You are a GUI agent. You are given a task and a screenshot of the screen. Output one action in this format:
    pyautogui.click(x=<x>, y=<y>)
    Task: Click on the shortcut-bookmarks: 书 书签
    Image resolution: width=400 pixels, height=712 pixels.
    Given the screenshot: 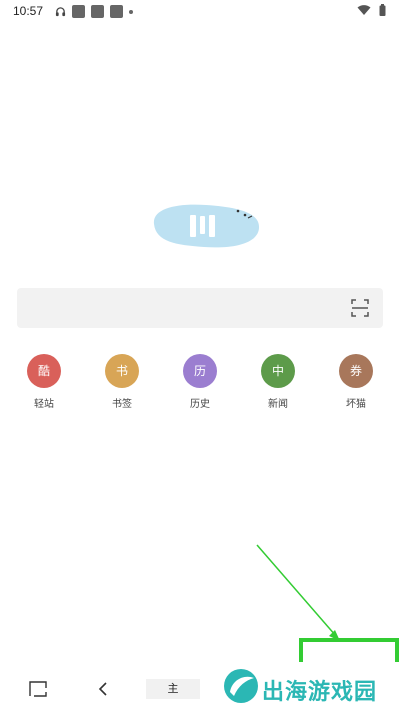 What is the action you would take?
    pyautogui.click(x=122, y=382)
    